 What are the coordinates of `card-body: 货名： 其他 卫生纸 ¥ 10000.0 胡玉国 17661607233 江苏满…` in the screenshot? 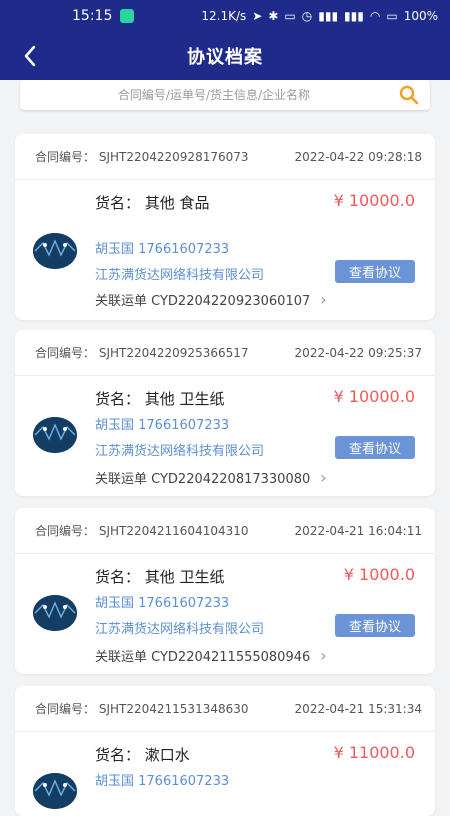 It's located at (225, 435).